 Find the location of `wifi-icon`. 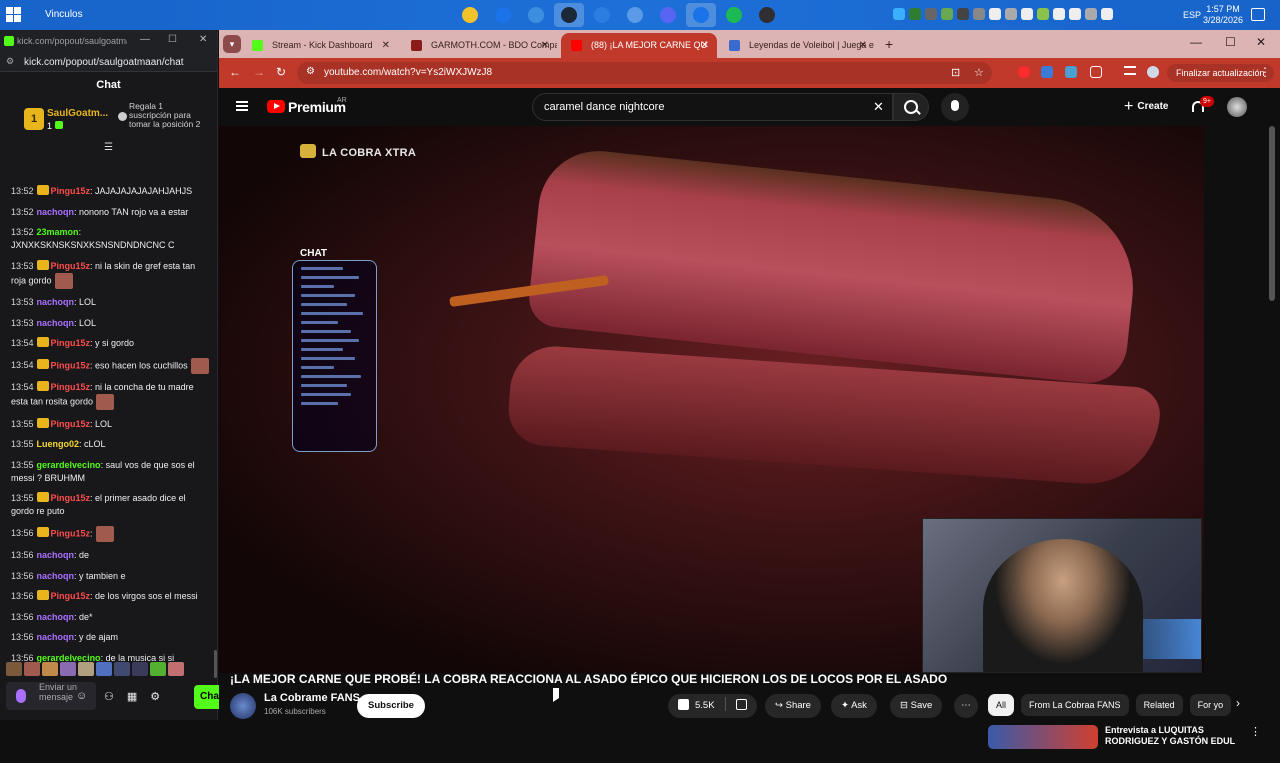

wifi-icon is located at coordinates (1059, 14).